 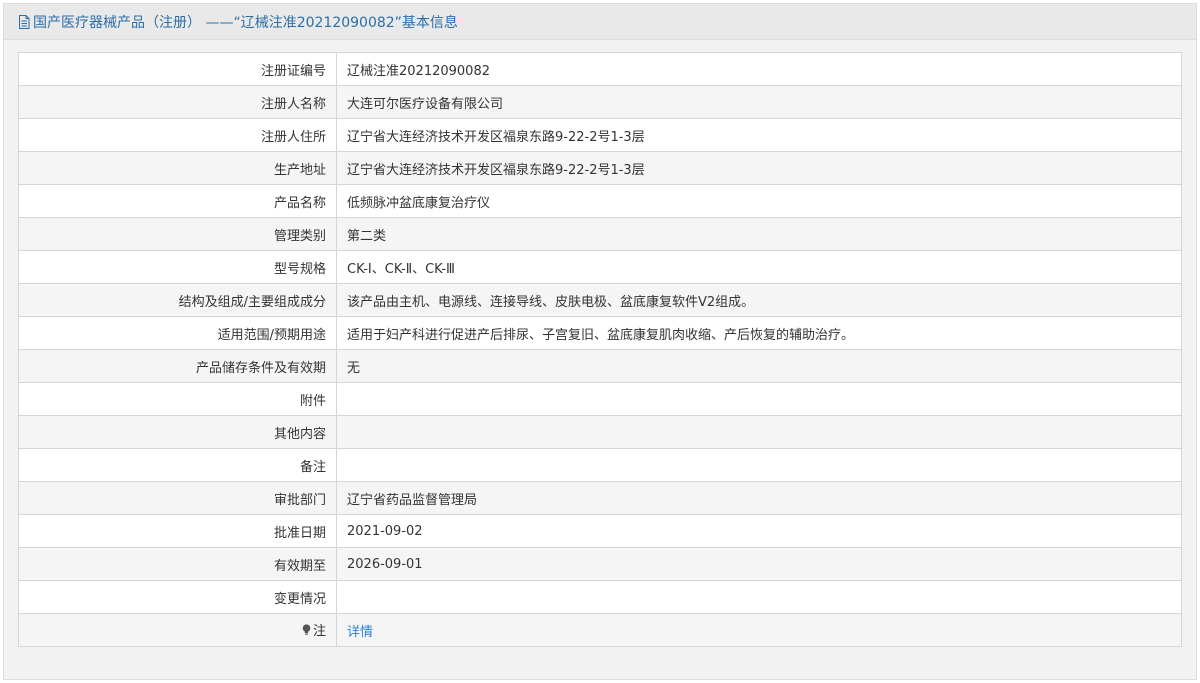 What do you see at coordinates (177, 201) in the screenshot?
I see `row-label: 产品名称` at bounding box center [177, 201].